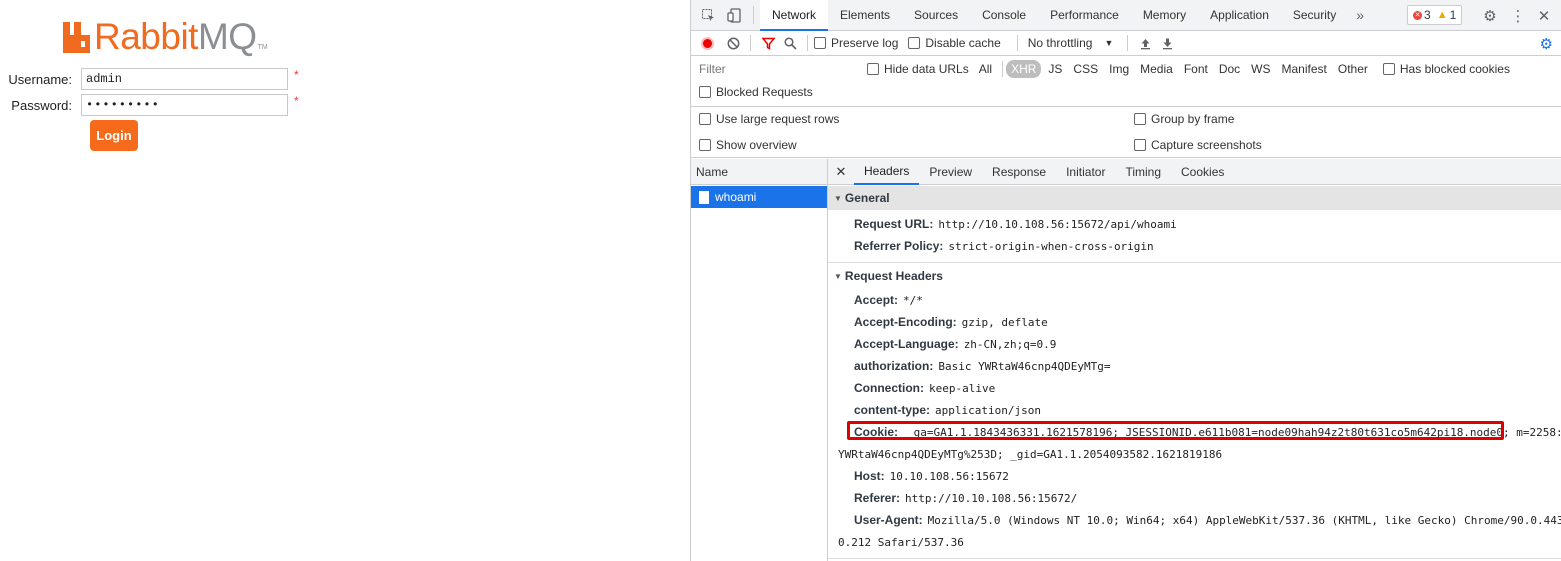  What do you see at coordinates (988, 410) in the screenshot?
I see `header-value: application/json` at bounding box center [988, 410].